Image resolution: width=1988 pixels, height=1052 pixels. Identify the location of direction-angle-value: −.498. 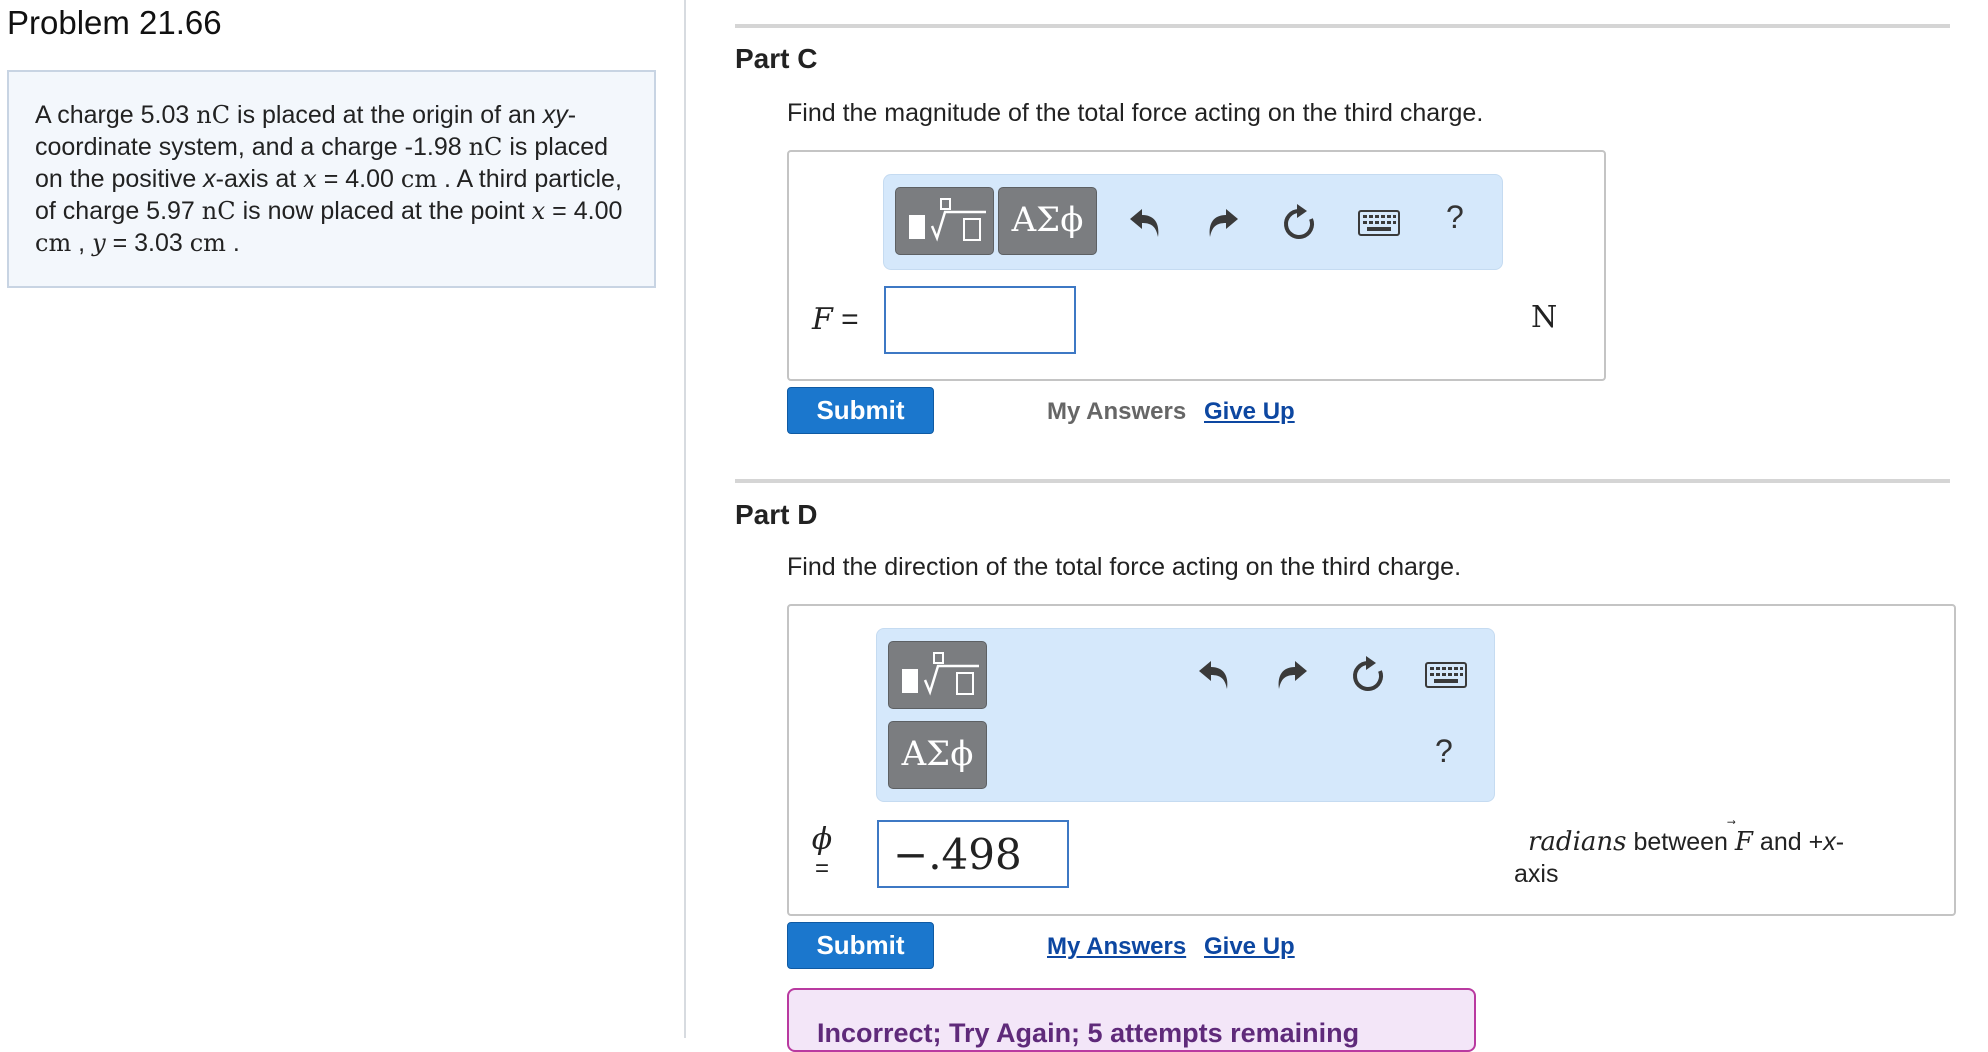
(957, 854).